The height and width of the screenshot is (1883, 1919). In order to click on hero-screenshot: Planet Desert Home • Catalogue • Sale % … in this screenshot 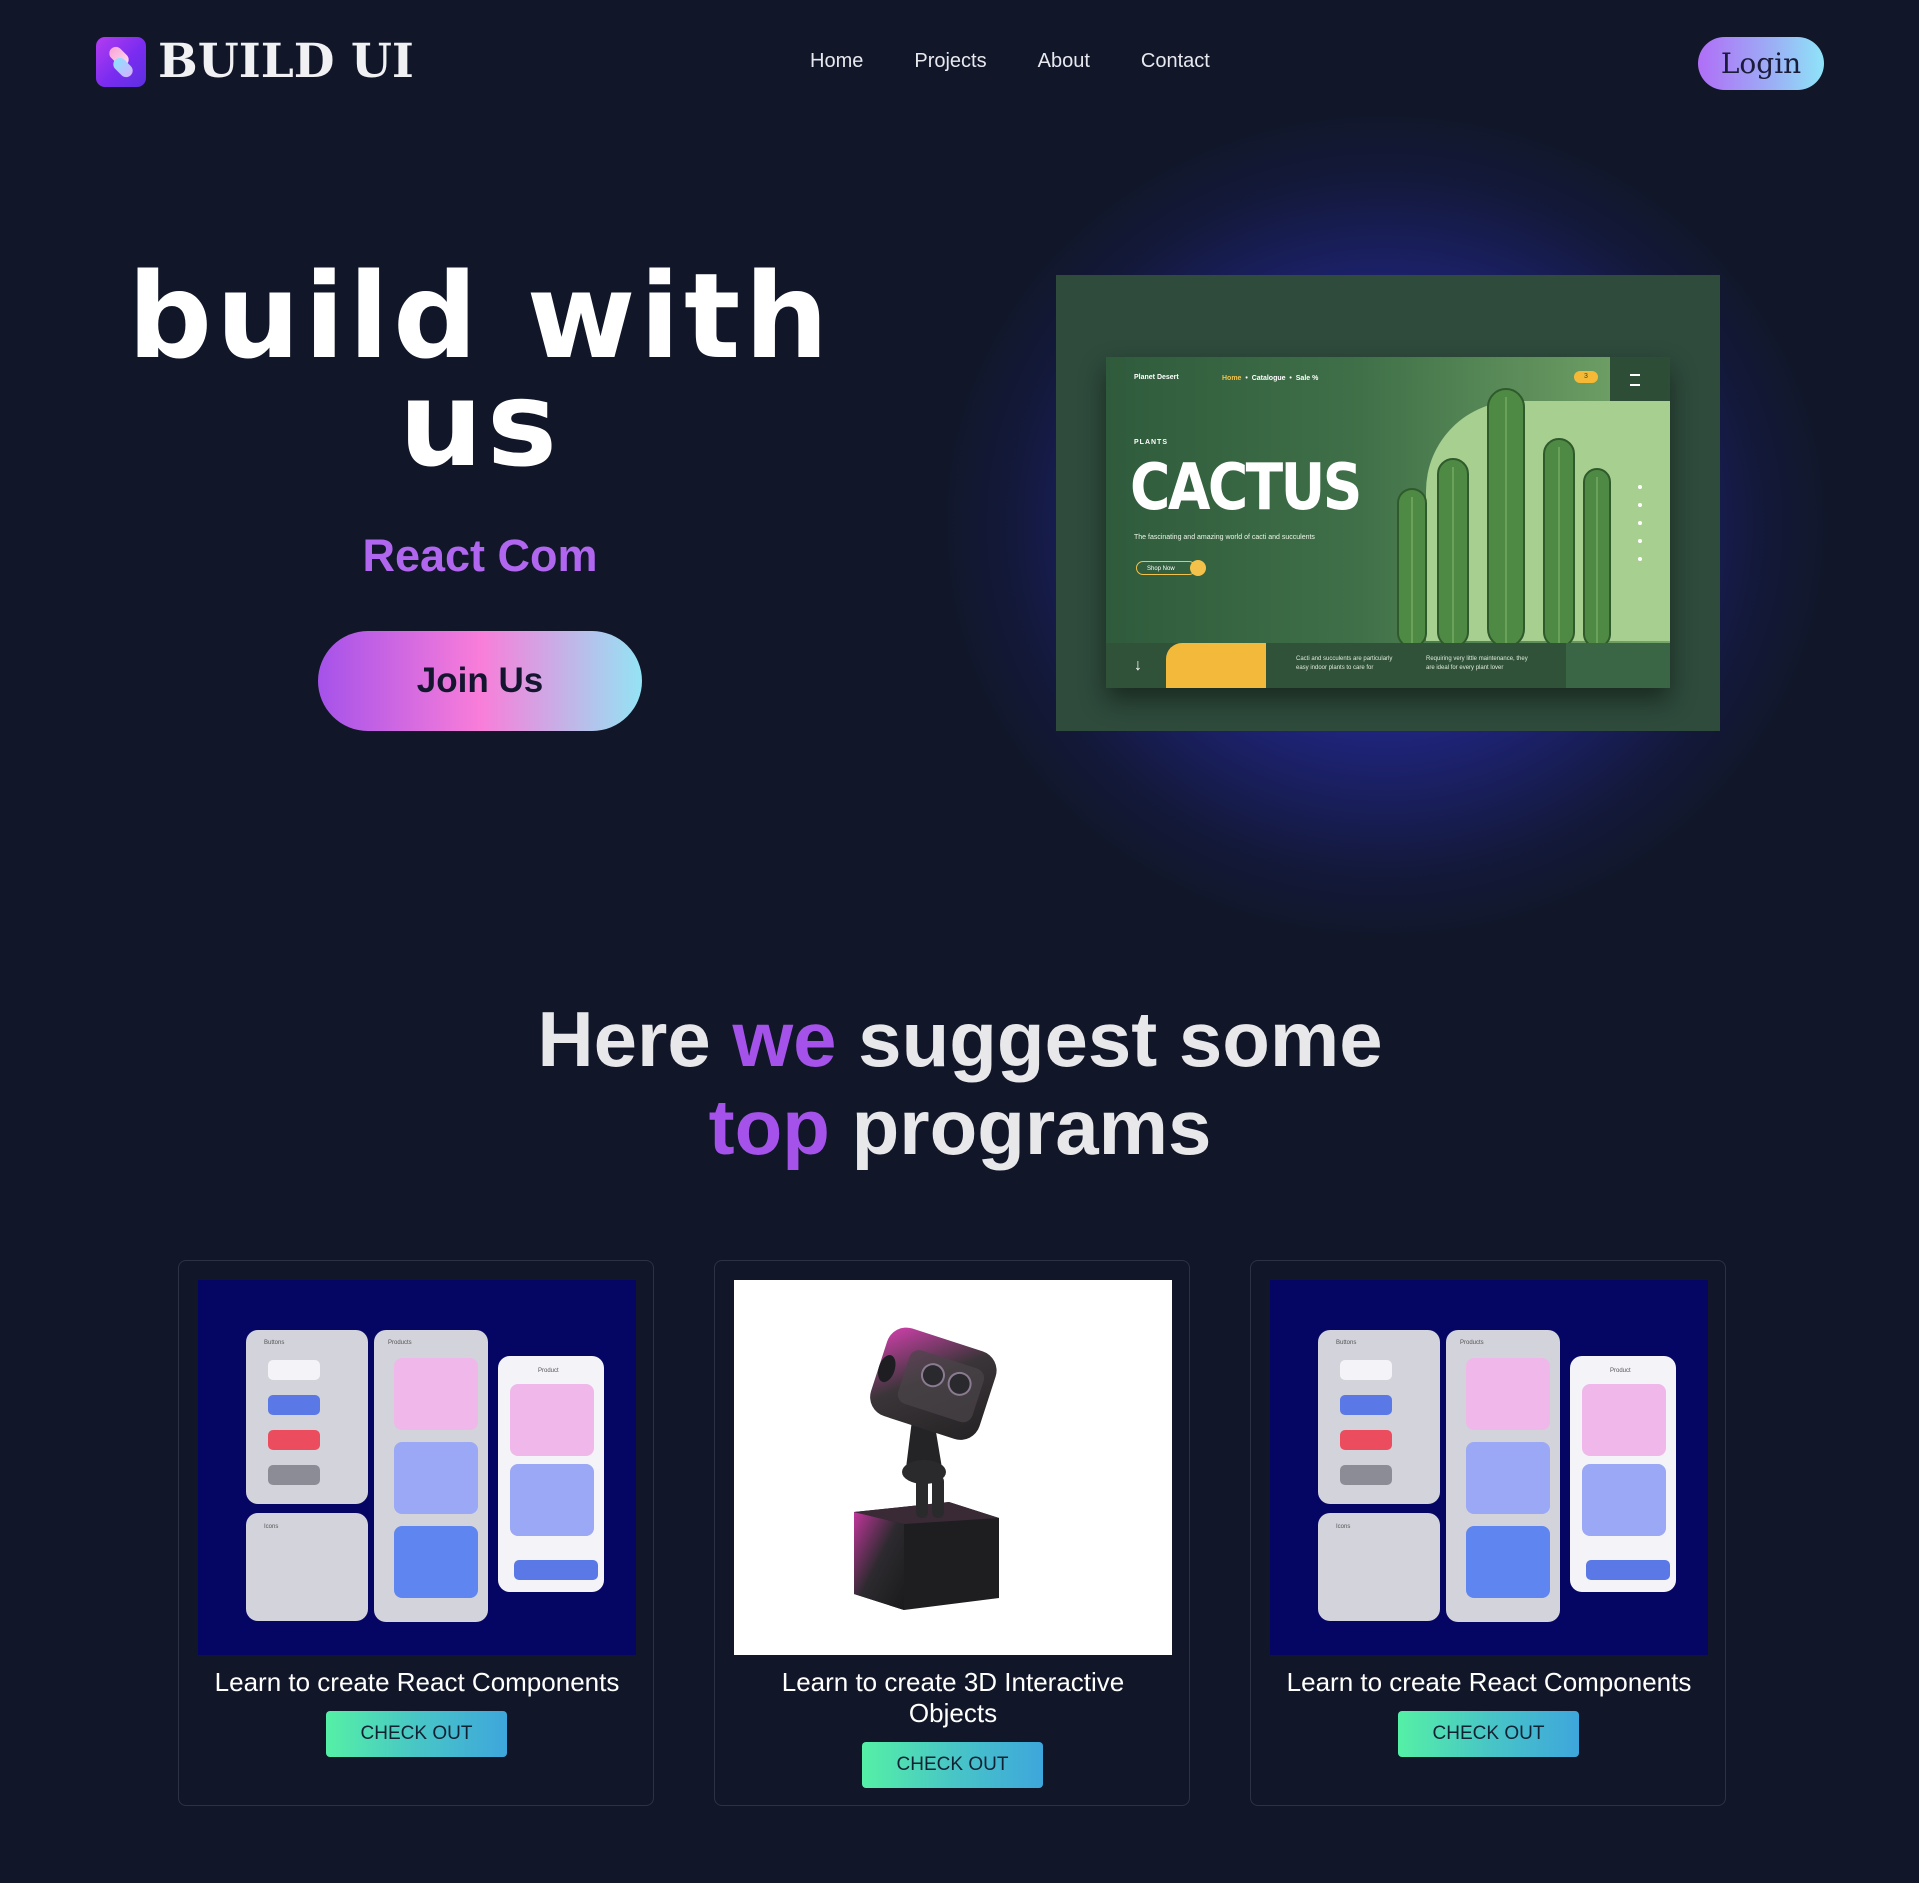, I will do `click(1388, 503)`.